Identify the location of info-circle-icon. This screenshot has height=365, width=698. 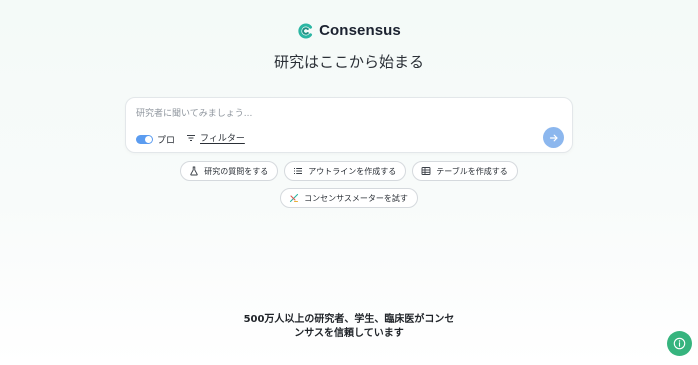
(679, 343).